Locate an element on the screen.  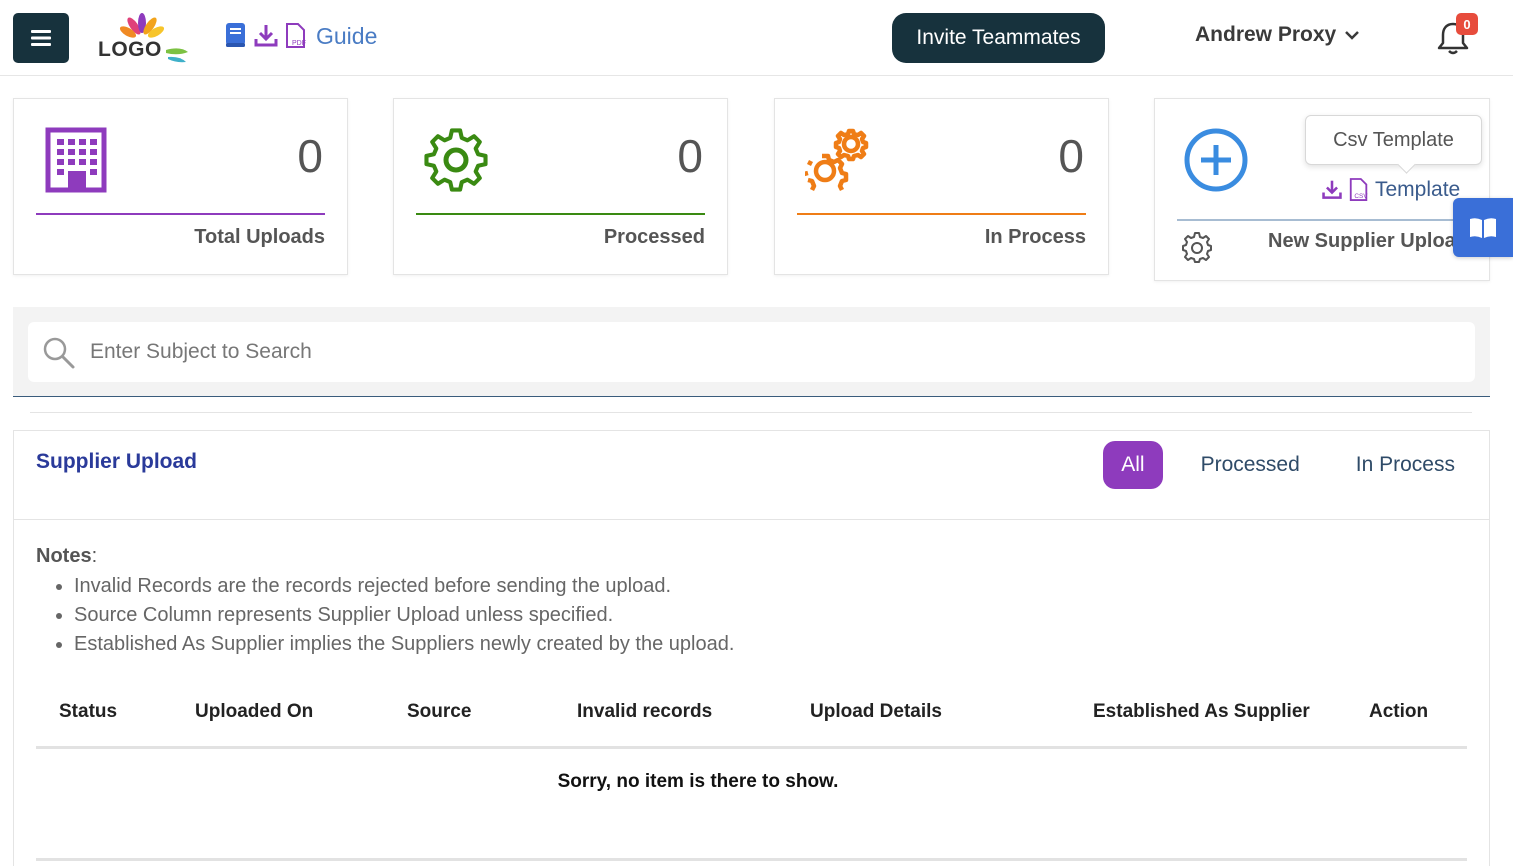
open-book-icon is located at coordinates (1483, 227).